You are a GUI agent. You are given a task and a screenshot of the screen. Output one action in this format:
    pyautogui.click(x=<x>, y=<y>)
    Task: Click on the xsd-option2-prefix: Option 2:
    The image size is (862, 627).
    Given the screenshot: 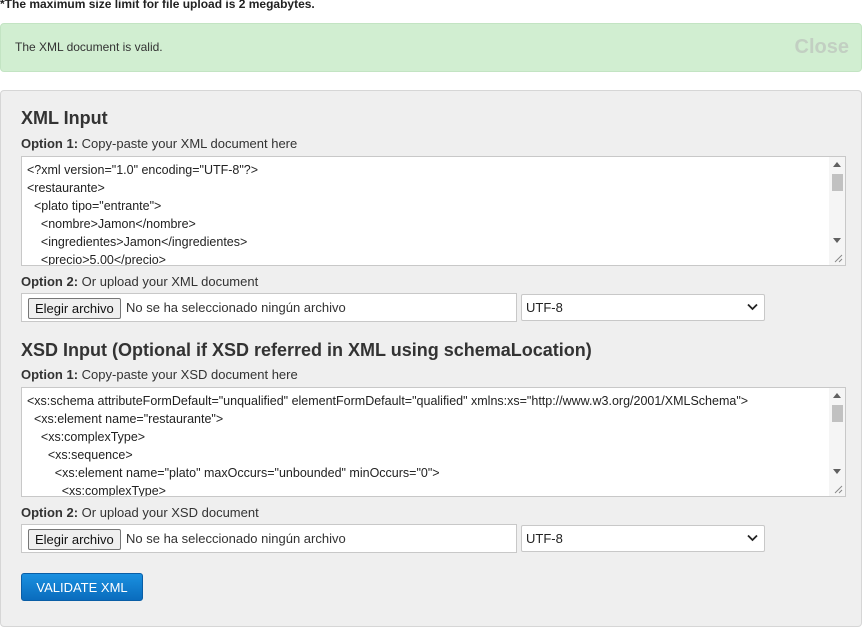 What is the action you would take?
    pyautogui.click(x=50, y=512)
    